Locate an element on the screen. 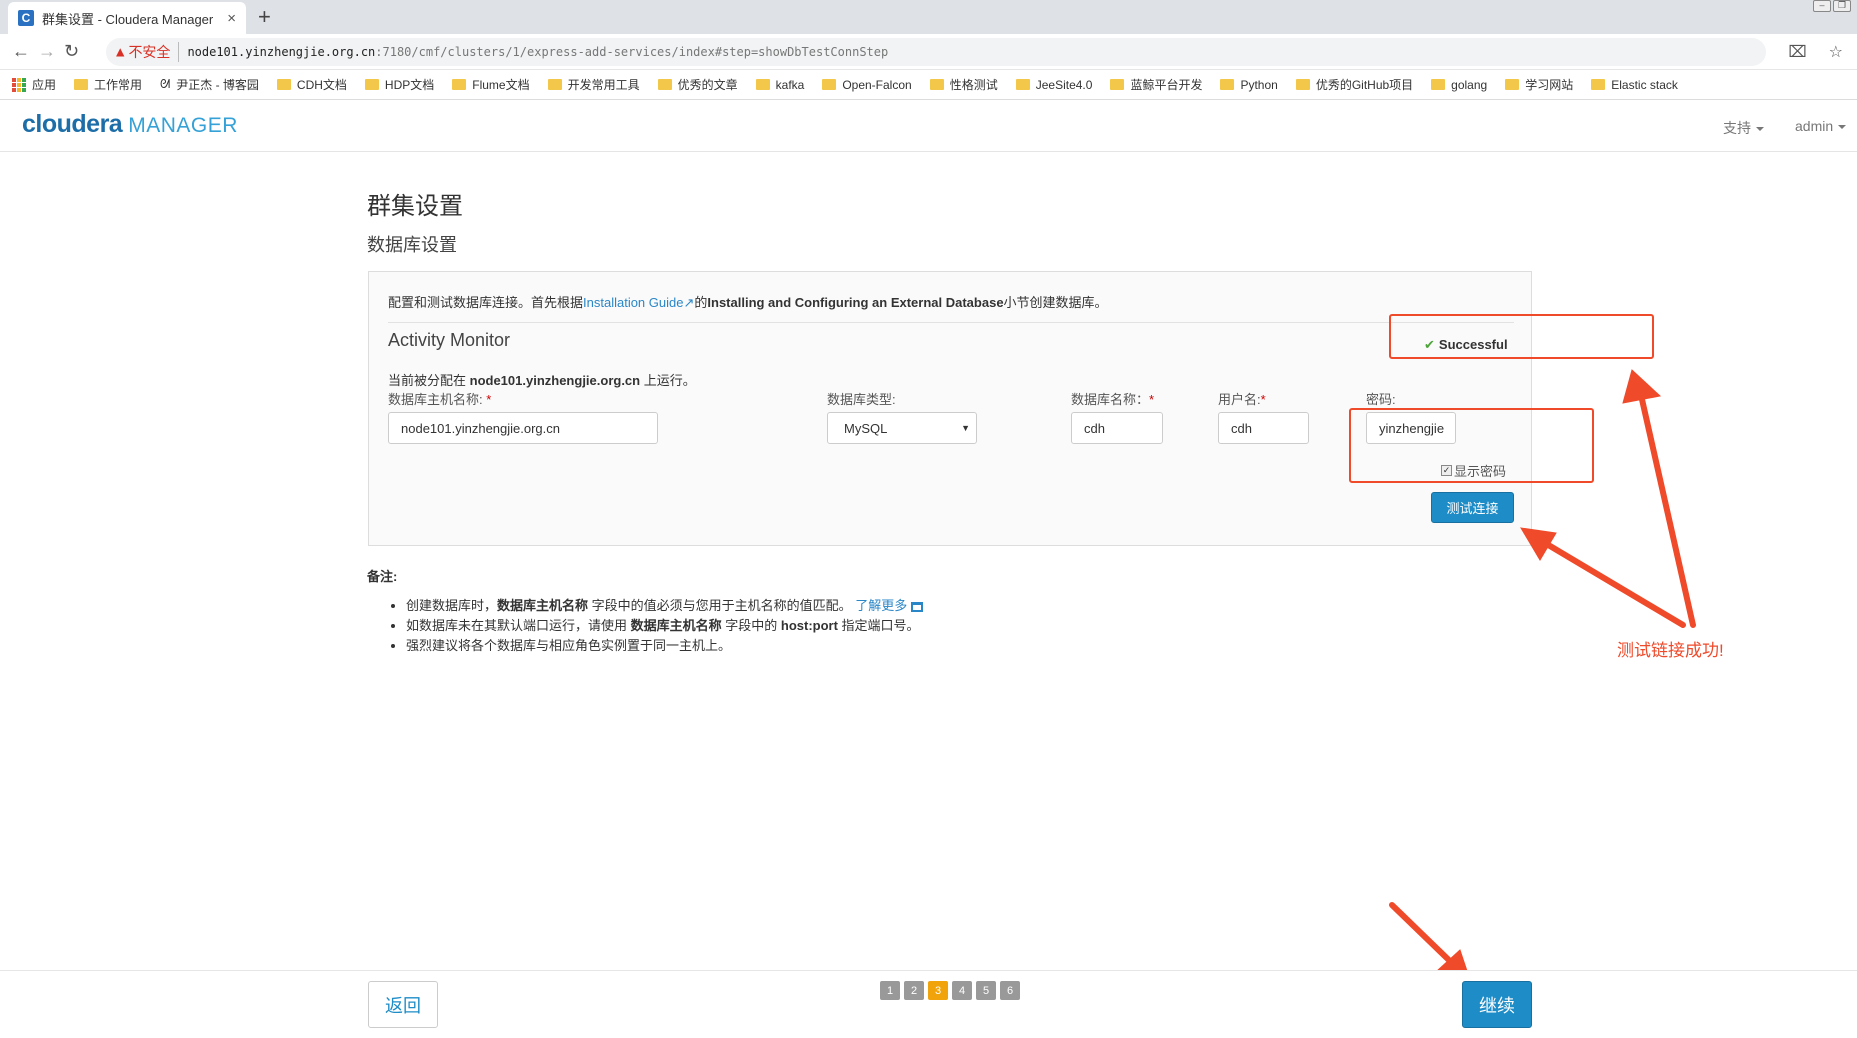 The height and width of the screenshot is (1038, 1857). wizard-footer: 返回 1 2 3 4 5 6 继续 is located at coordinates (928, 1004).